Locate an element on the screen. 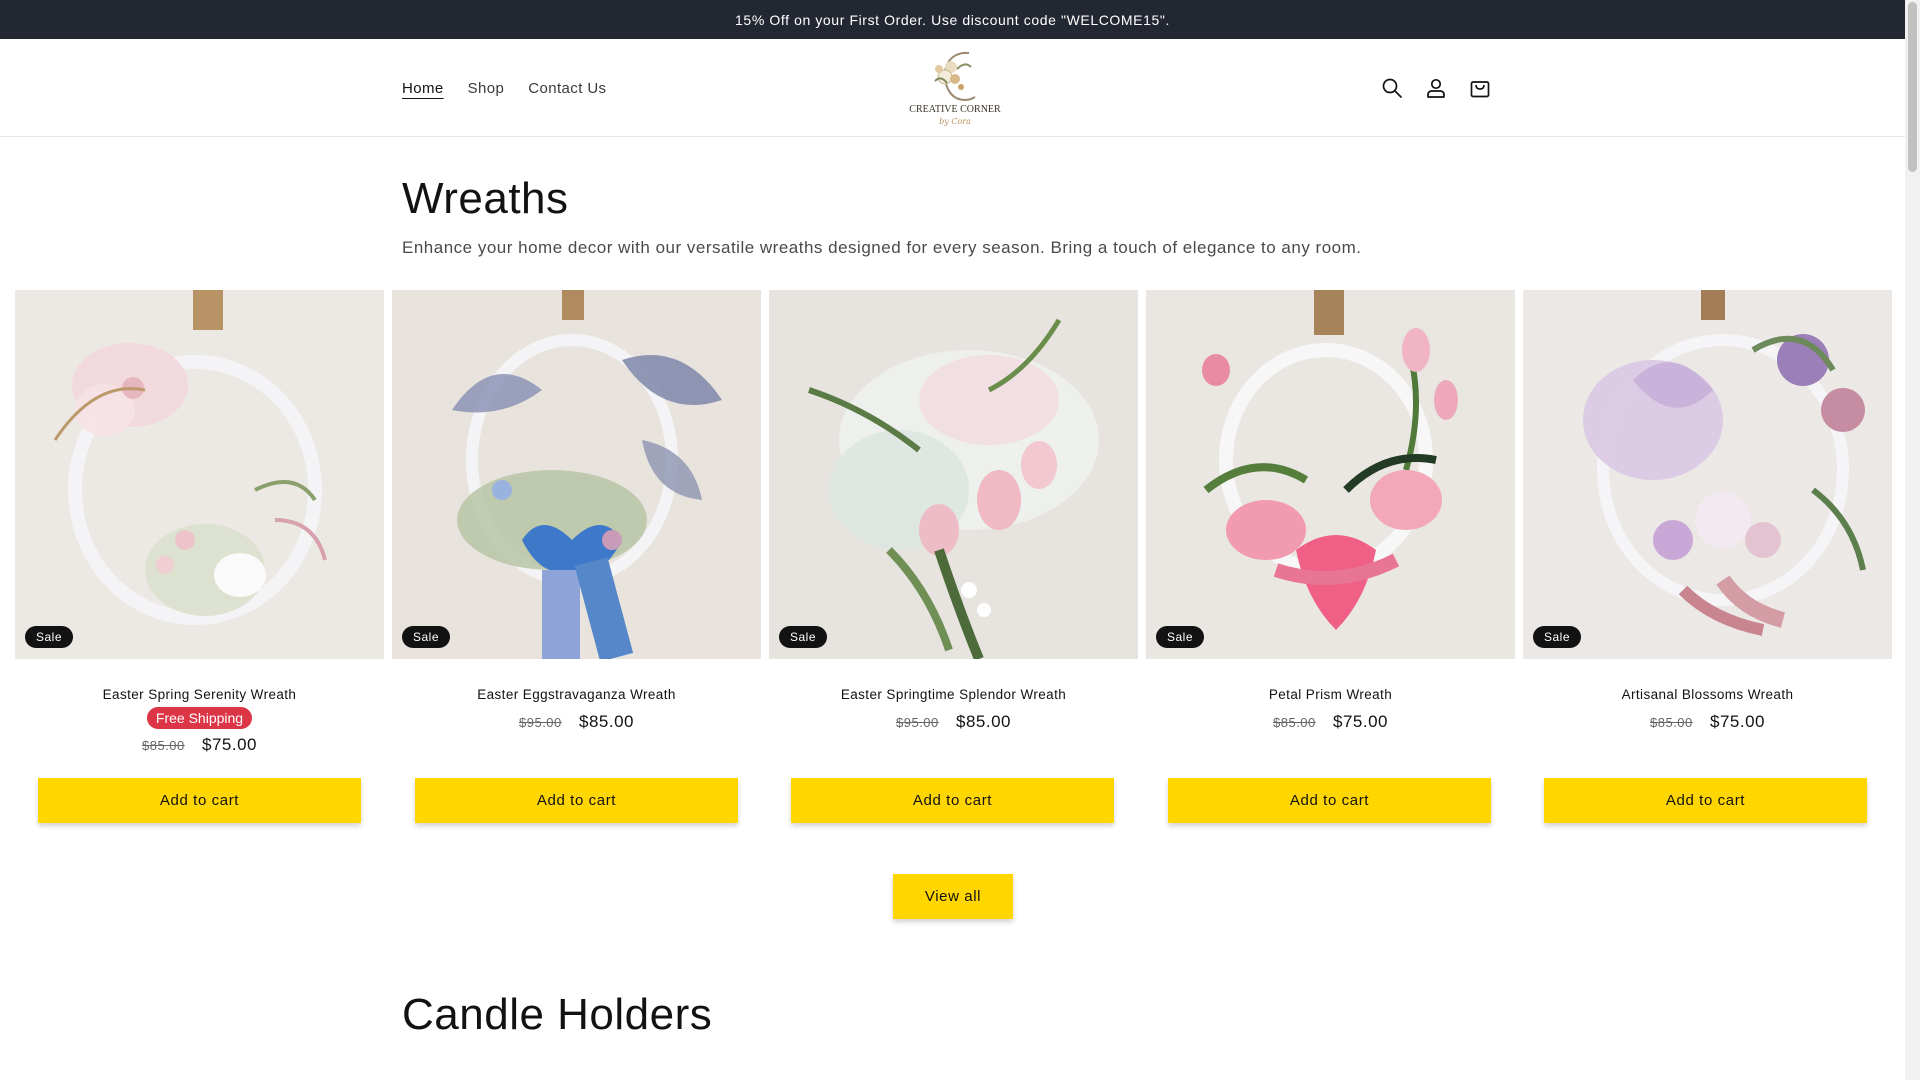  nav-contact-us: Contact Us is located at coordinates (567, 88).